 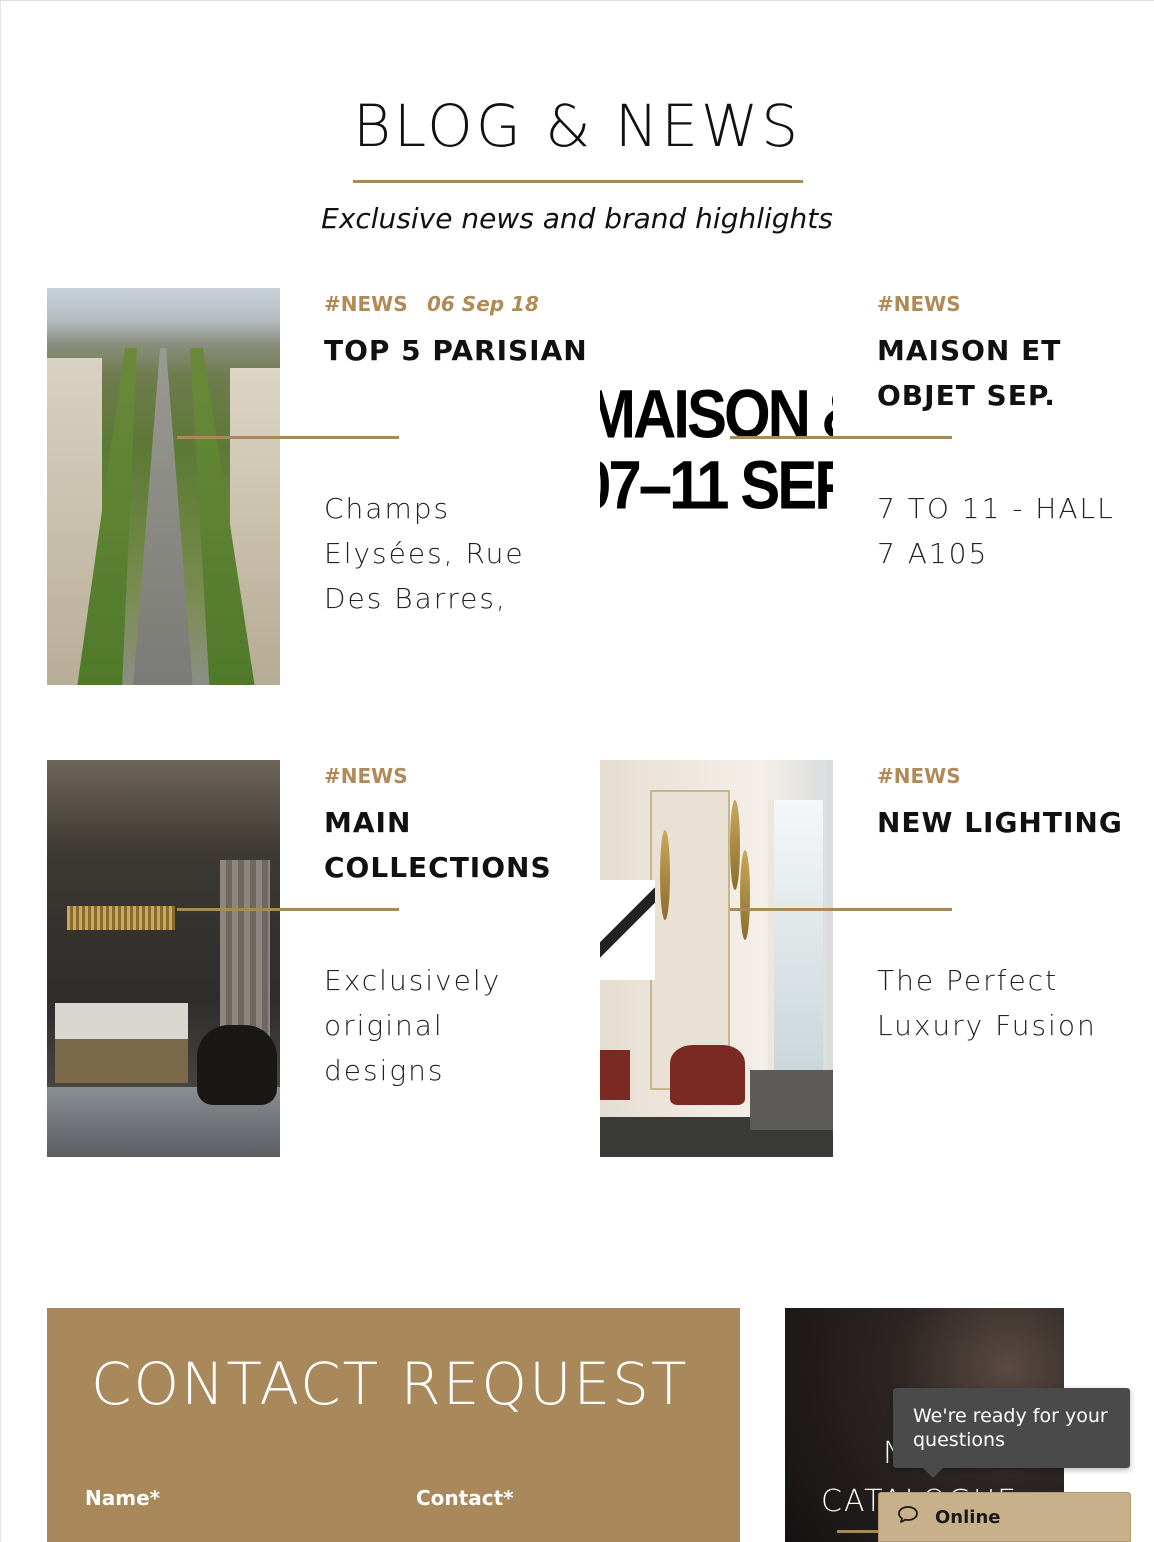 What do you see at coordinates (393, 1425) in the screenshot?
I see `contact-request-panel: CONTACT REQUEST Name* Contact*` at bounding box center [393, 1425].